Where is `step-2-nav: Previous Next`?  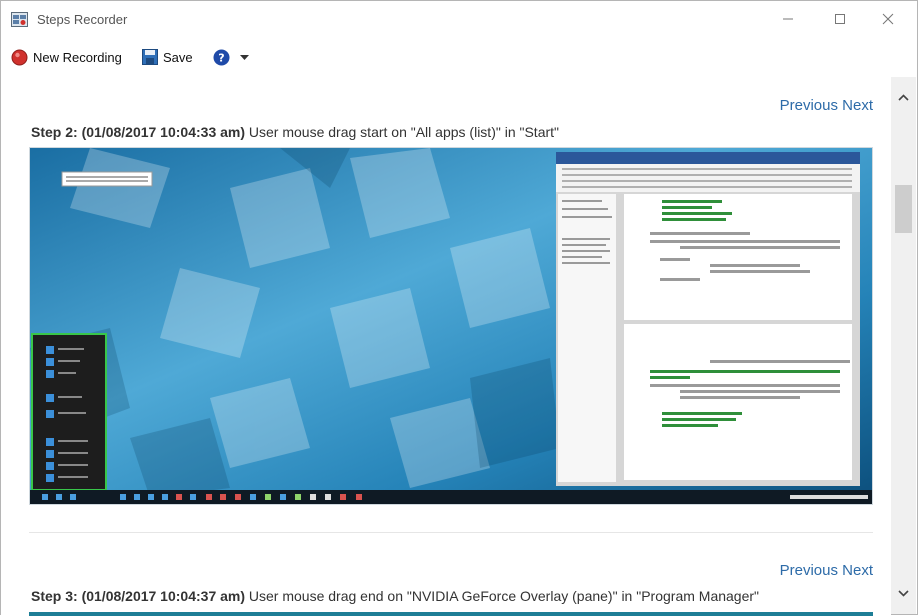 step-2-nav: Previous Next is located at coordinates (826, 105).